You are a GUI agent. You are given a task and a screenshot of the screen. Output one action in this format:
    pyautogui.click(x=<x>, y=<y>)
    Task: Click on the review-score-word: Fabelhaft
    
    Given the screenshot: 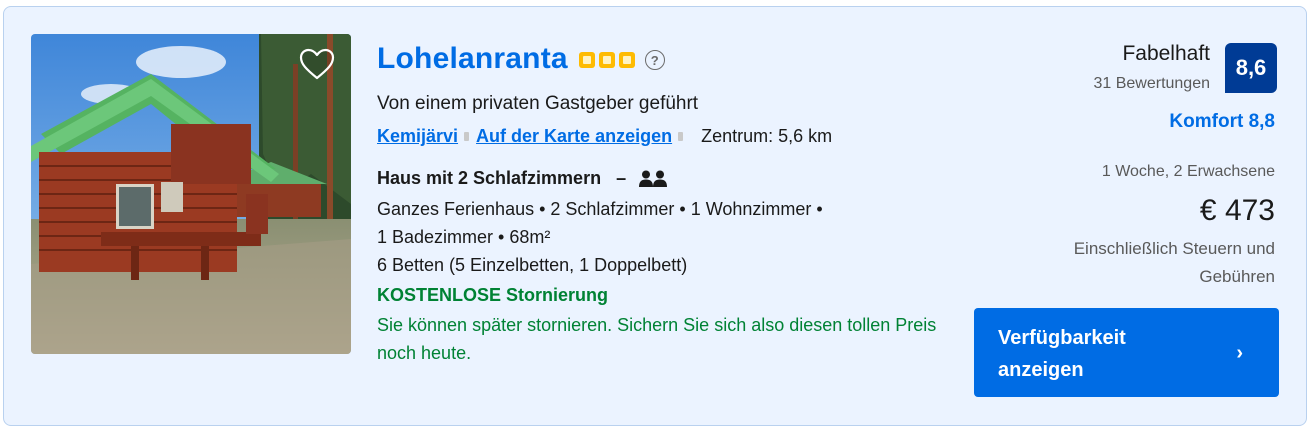 What is the action you would take?
    pyautogui.click(x=1166, y=53)
    